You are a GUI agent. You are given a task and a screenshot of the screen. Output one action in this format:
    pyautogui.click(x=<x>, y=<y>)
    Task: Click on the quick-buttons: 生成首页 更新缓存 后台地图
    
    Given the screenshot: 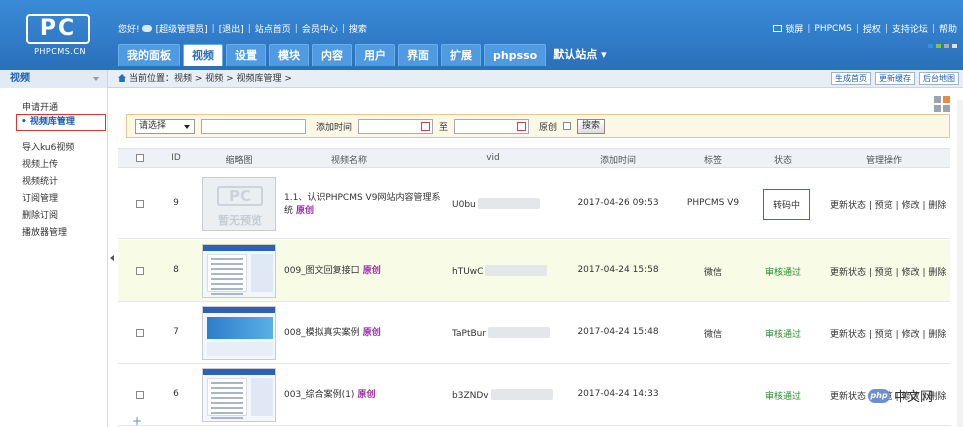 What is the action you would take?
    pyautogui.click(x=895, y=78)
    